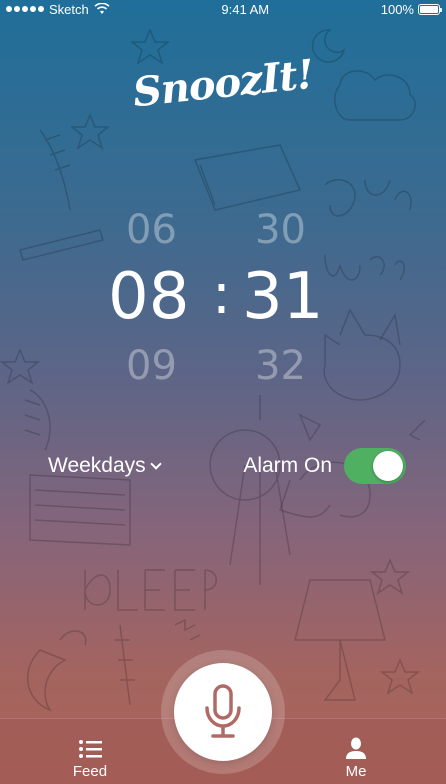 The image size is (446, 784). I want to click on minute-previous: 30, so click(280, 230).